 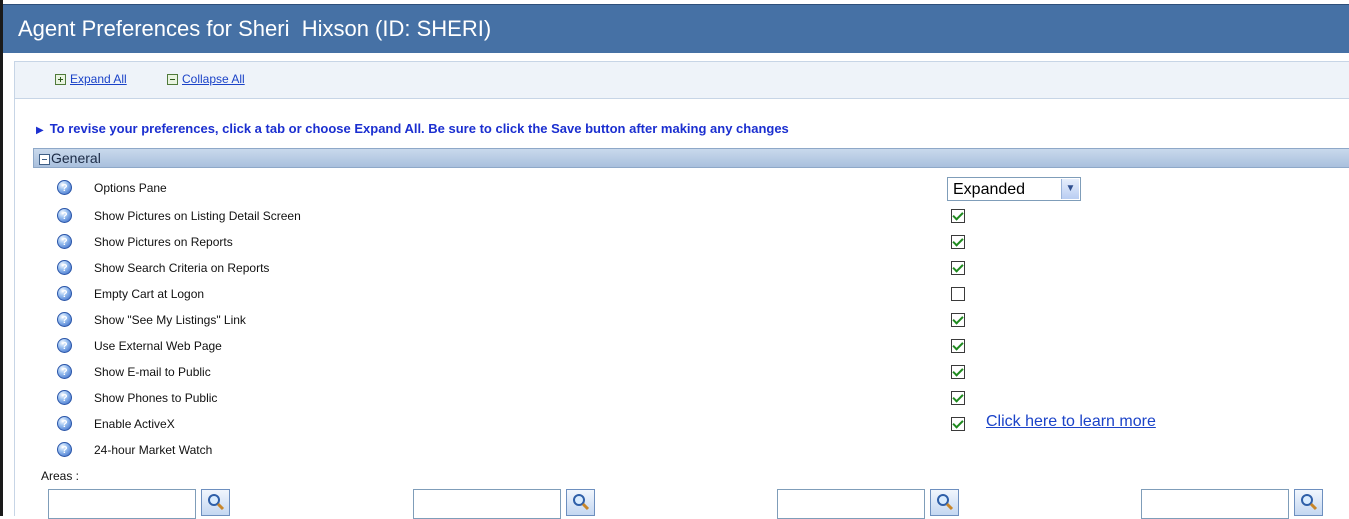 What do you see at coordinates (1071, 422) in the screenshot?
I see `learn-more-link: Click here to learn more` at bounding box center [1071, 422].